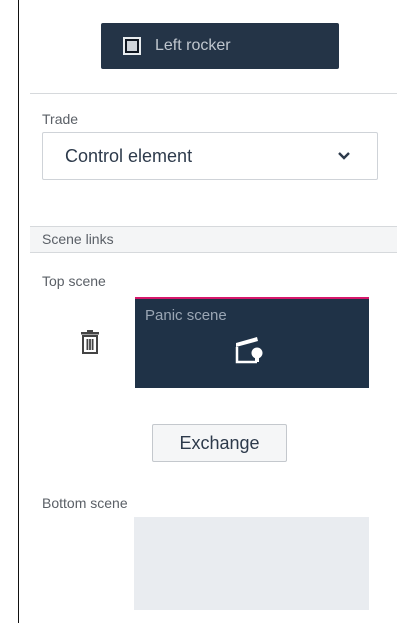  I want to click on top-scene-tile: Panic scene, so click(252, 342).